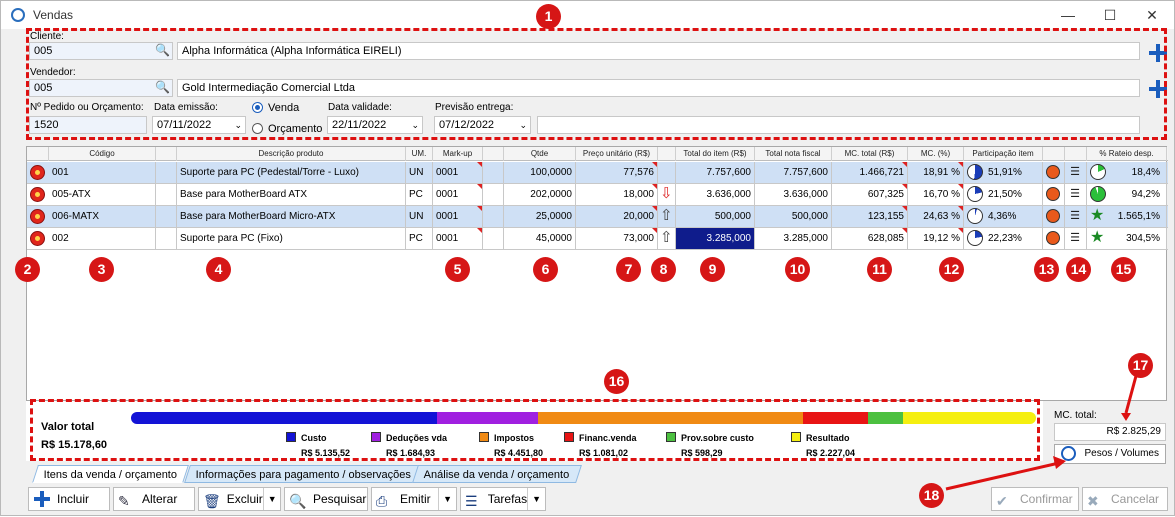 This screenshot has width=1175, height=517. I want to click on arrow-18-head, so click(1059, 462).